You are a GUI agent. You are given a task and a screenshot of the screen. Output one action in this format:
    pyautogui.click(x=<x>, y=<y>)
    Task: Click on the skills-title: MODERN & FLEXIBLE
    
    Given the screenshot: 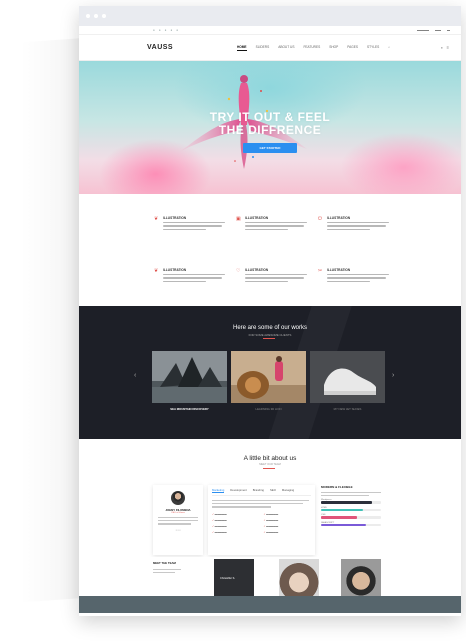 What is the action you would take?
    pyautogui.click(x=337, y=487)
    